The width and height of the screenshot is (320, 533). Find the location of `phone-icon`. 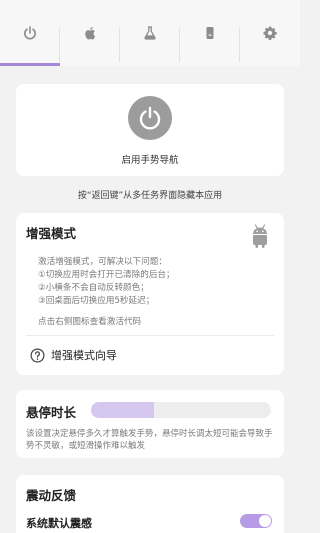

phone-icon is located at coordinates (210, 33).